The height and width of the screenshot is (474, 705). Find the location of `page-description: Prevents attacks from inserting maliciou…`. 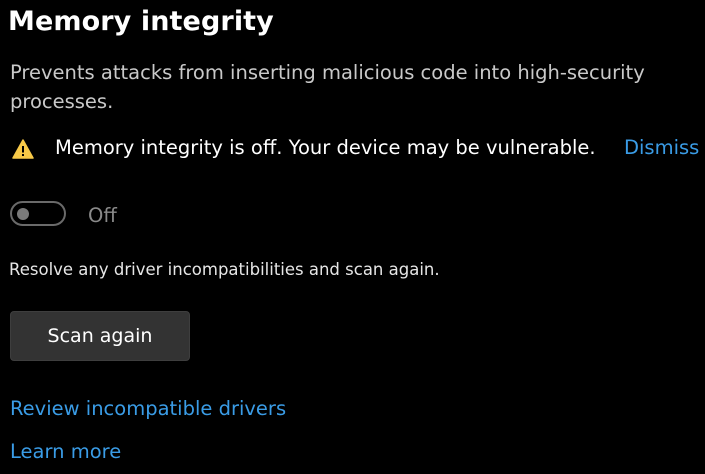

page-description: Prevents attacks from inserting maliciou… is located at coordinates (327, 87).